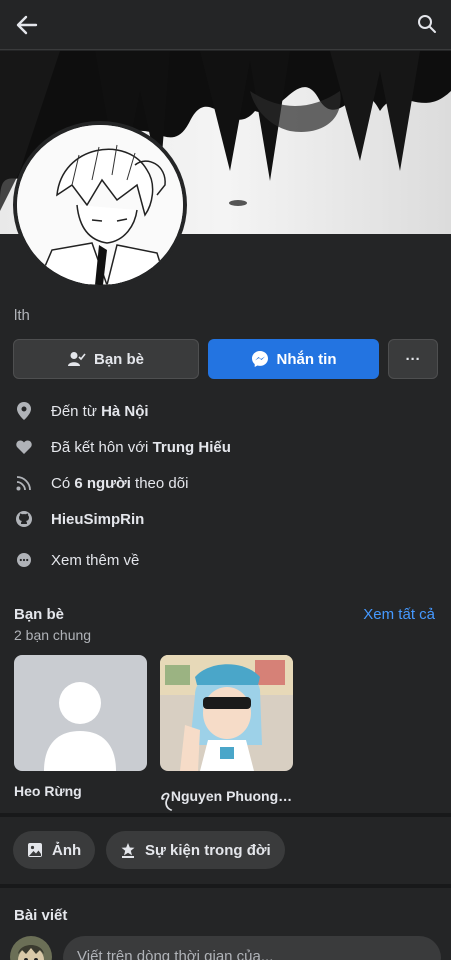 The image size is (451, 960). What do you see at coordinates (224, 483) in the screenshot?
I see `info-followers: Có 6 người theo dõi` at bounding box center [224, 483].